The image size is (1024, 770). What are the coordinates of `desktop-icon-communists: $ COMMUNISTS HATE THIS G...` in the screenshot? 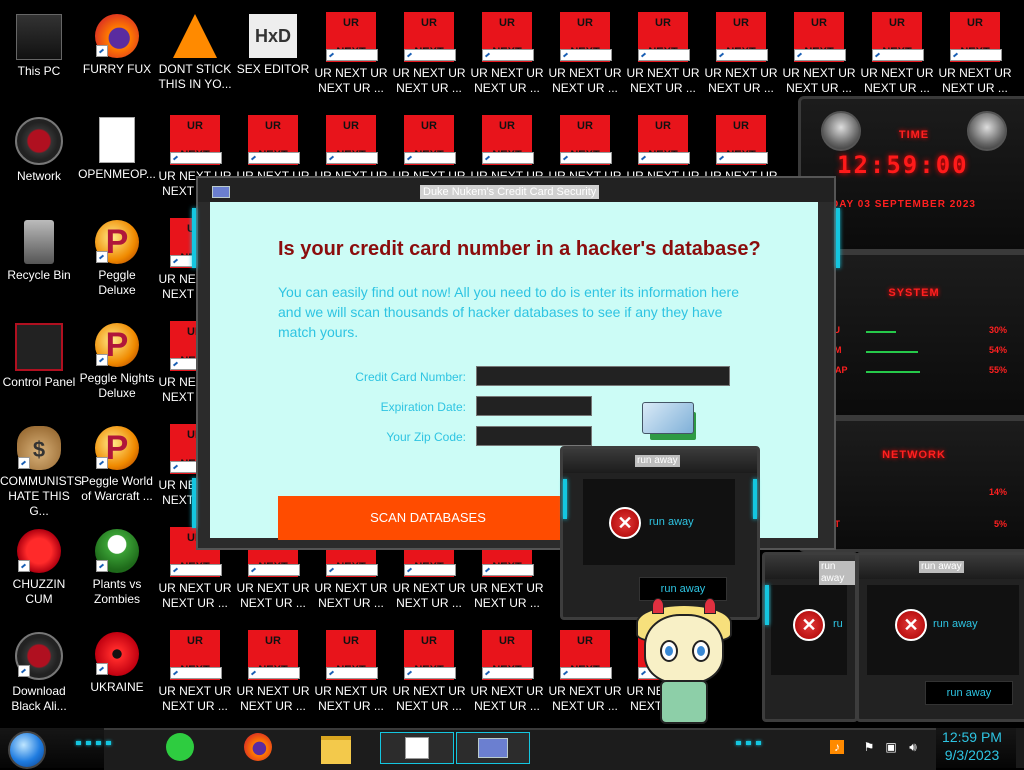 It's located at (41, 468).